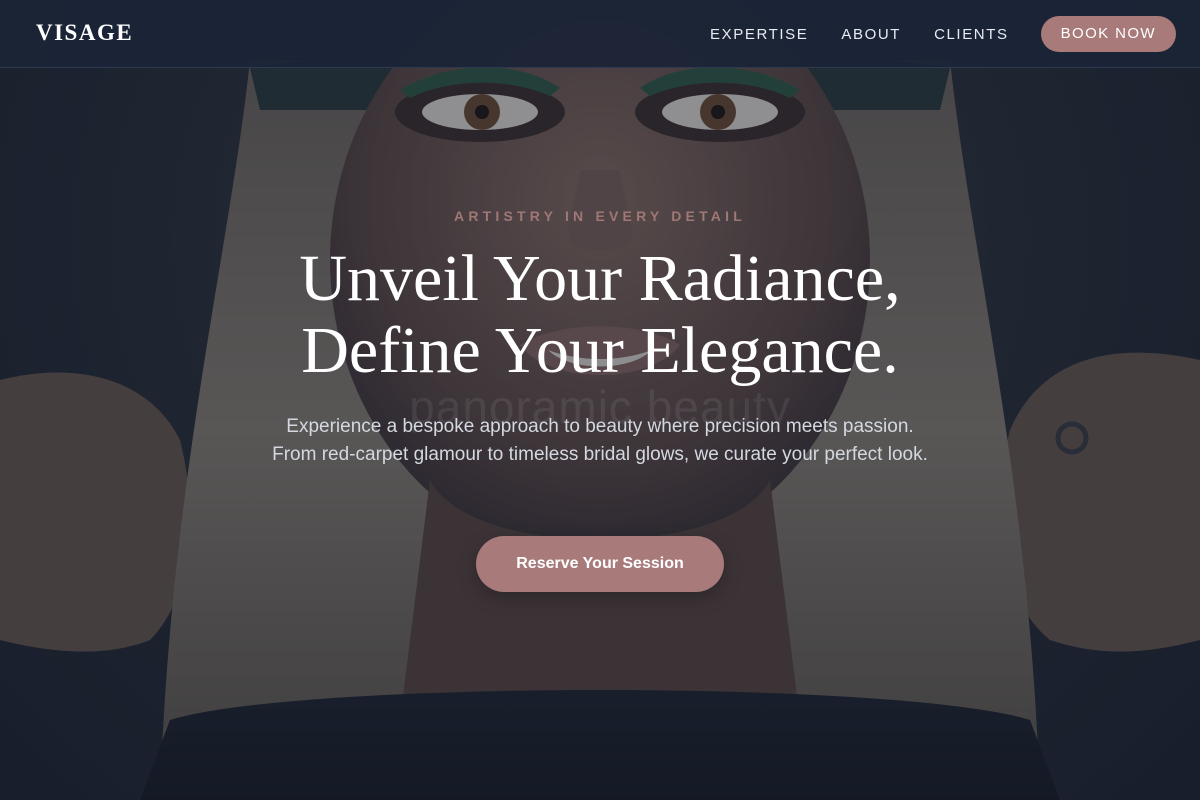 The height and width of the screenshot is (800, 1200). I want to click on nav-link-about: ABOUT, so click(871, 34).